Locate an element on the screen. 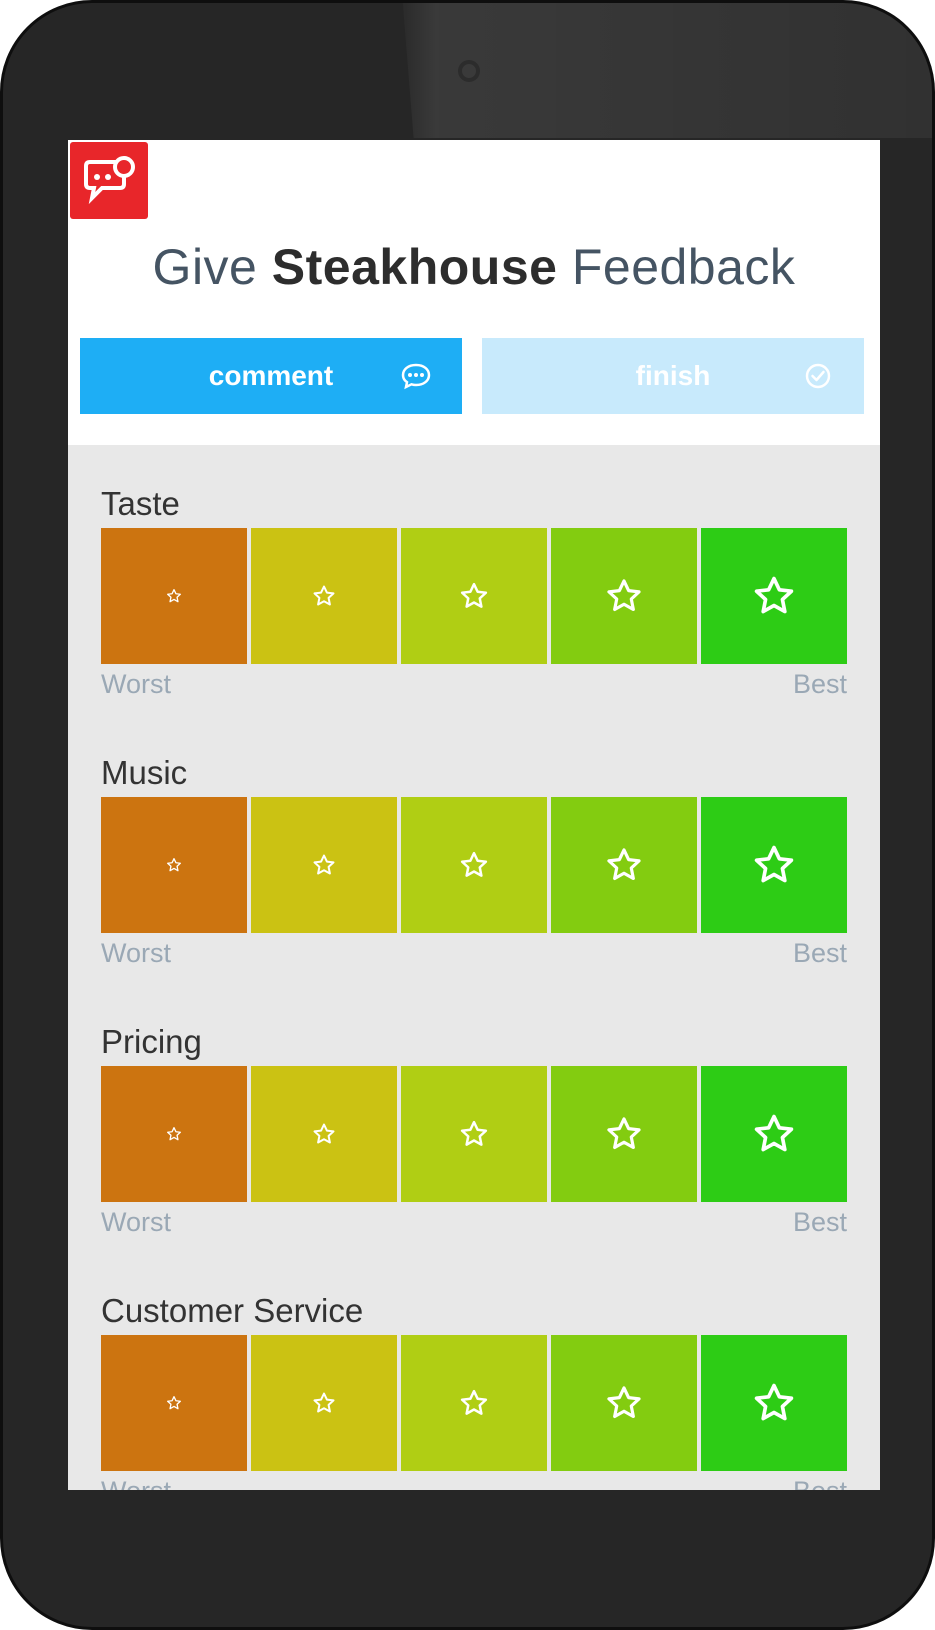  rating-section: Taste Worst Best is located at coordinates (474, 590).